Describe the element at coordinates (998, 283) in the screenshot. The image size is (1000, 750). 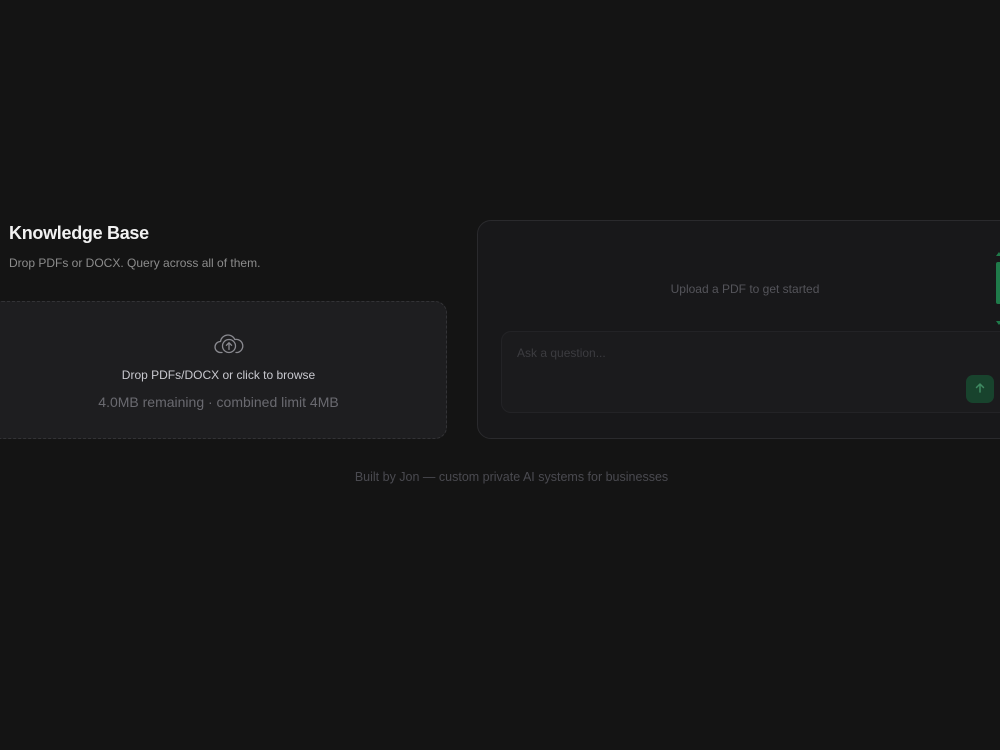
I see `scrollbar-thumb` at that location.